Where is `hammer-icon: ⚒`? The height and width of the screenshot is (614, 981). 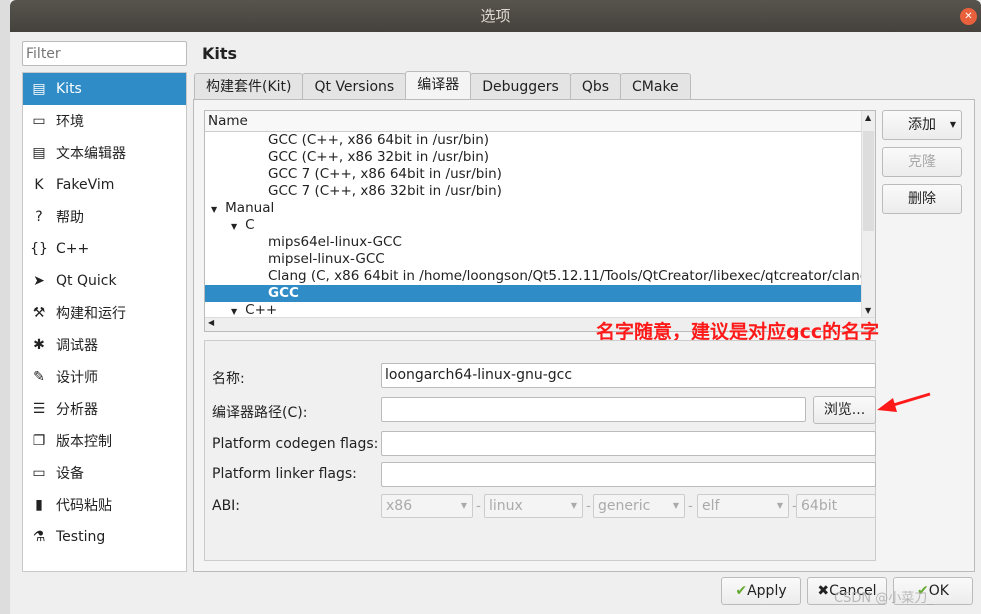
hammer-icon: ⚒ is located at coordinates (39, 313).